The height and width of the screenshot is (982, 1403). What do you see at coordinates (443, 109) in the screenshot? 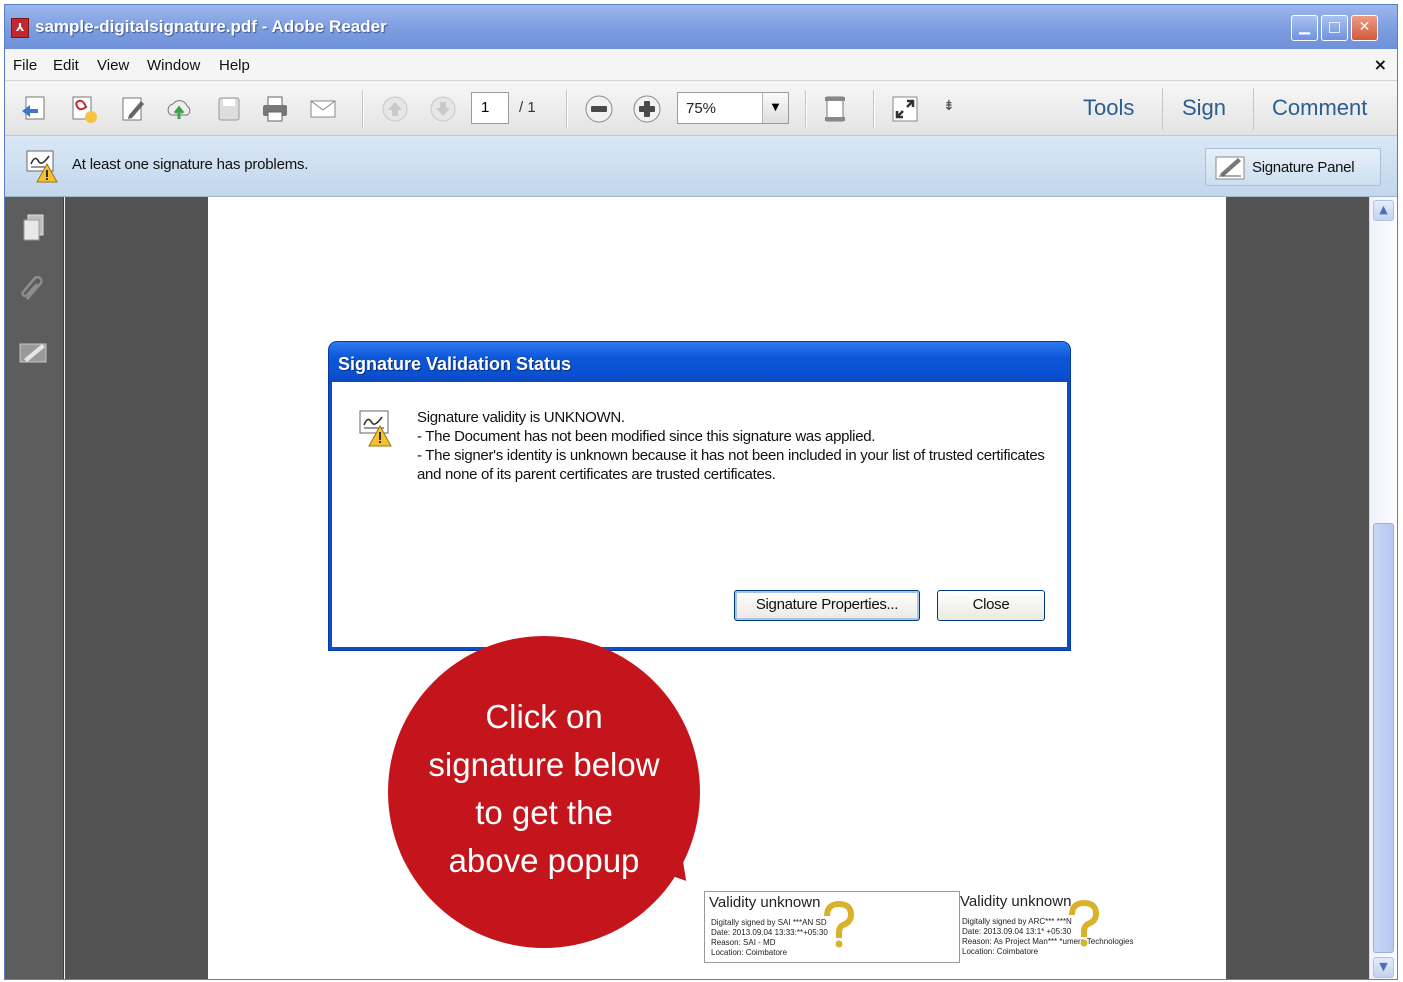
I see `next-page-icon` at bounding box center [443, 109].